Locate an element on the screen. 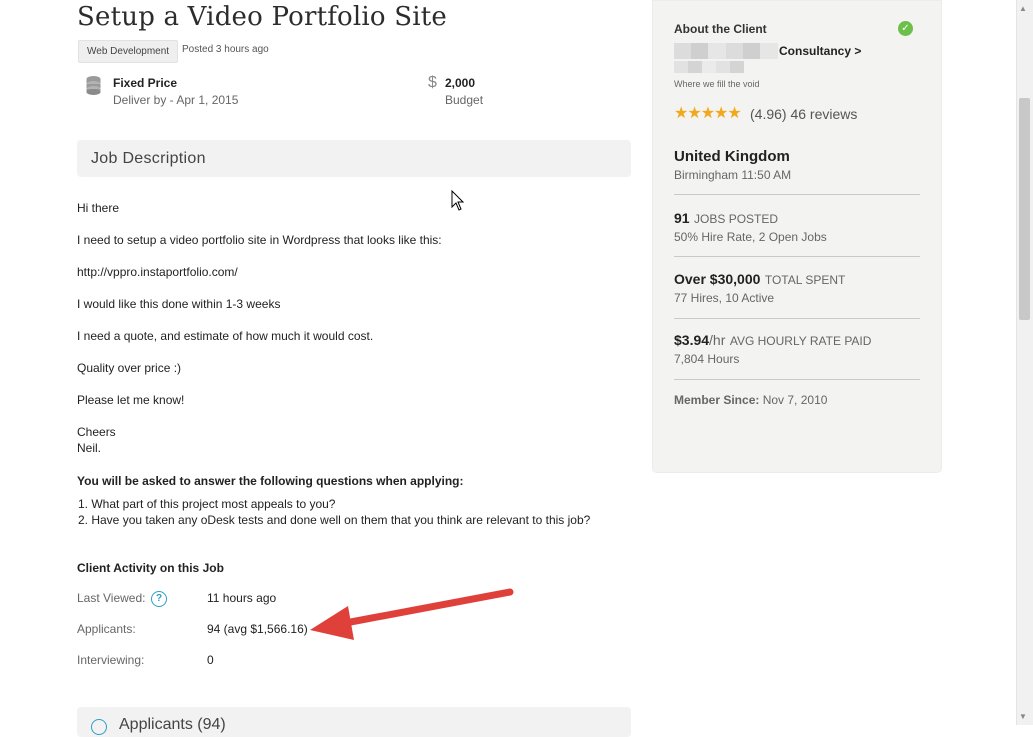 The image size is (1033, 737). budget-label: Budget is located at coordinates (464, 100).